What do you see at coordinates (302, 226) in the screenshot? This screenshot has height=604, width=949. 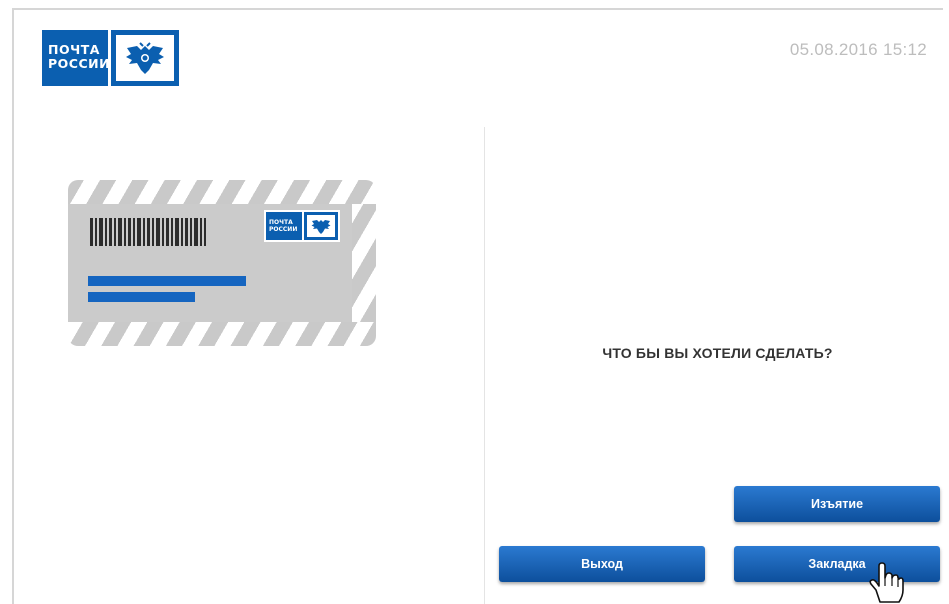 I see `envelope-stamp-logo: ПОЧТА РОССИИ` at bounding box center [302, 226].